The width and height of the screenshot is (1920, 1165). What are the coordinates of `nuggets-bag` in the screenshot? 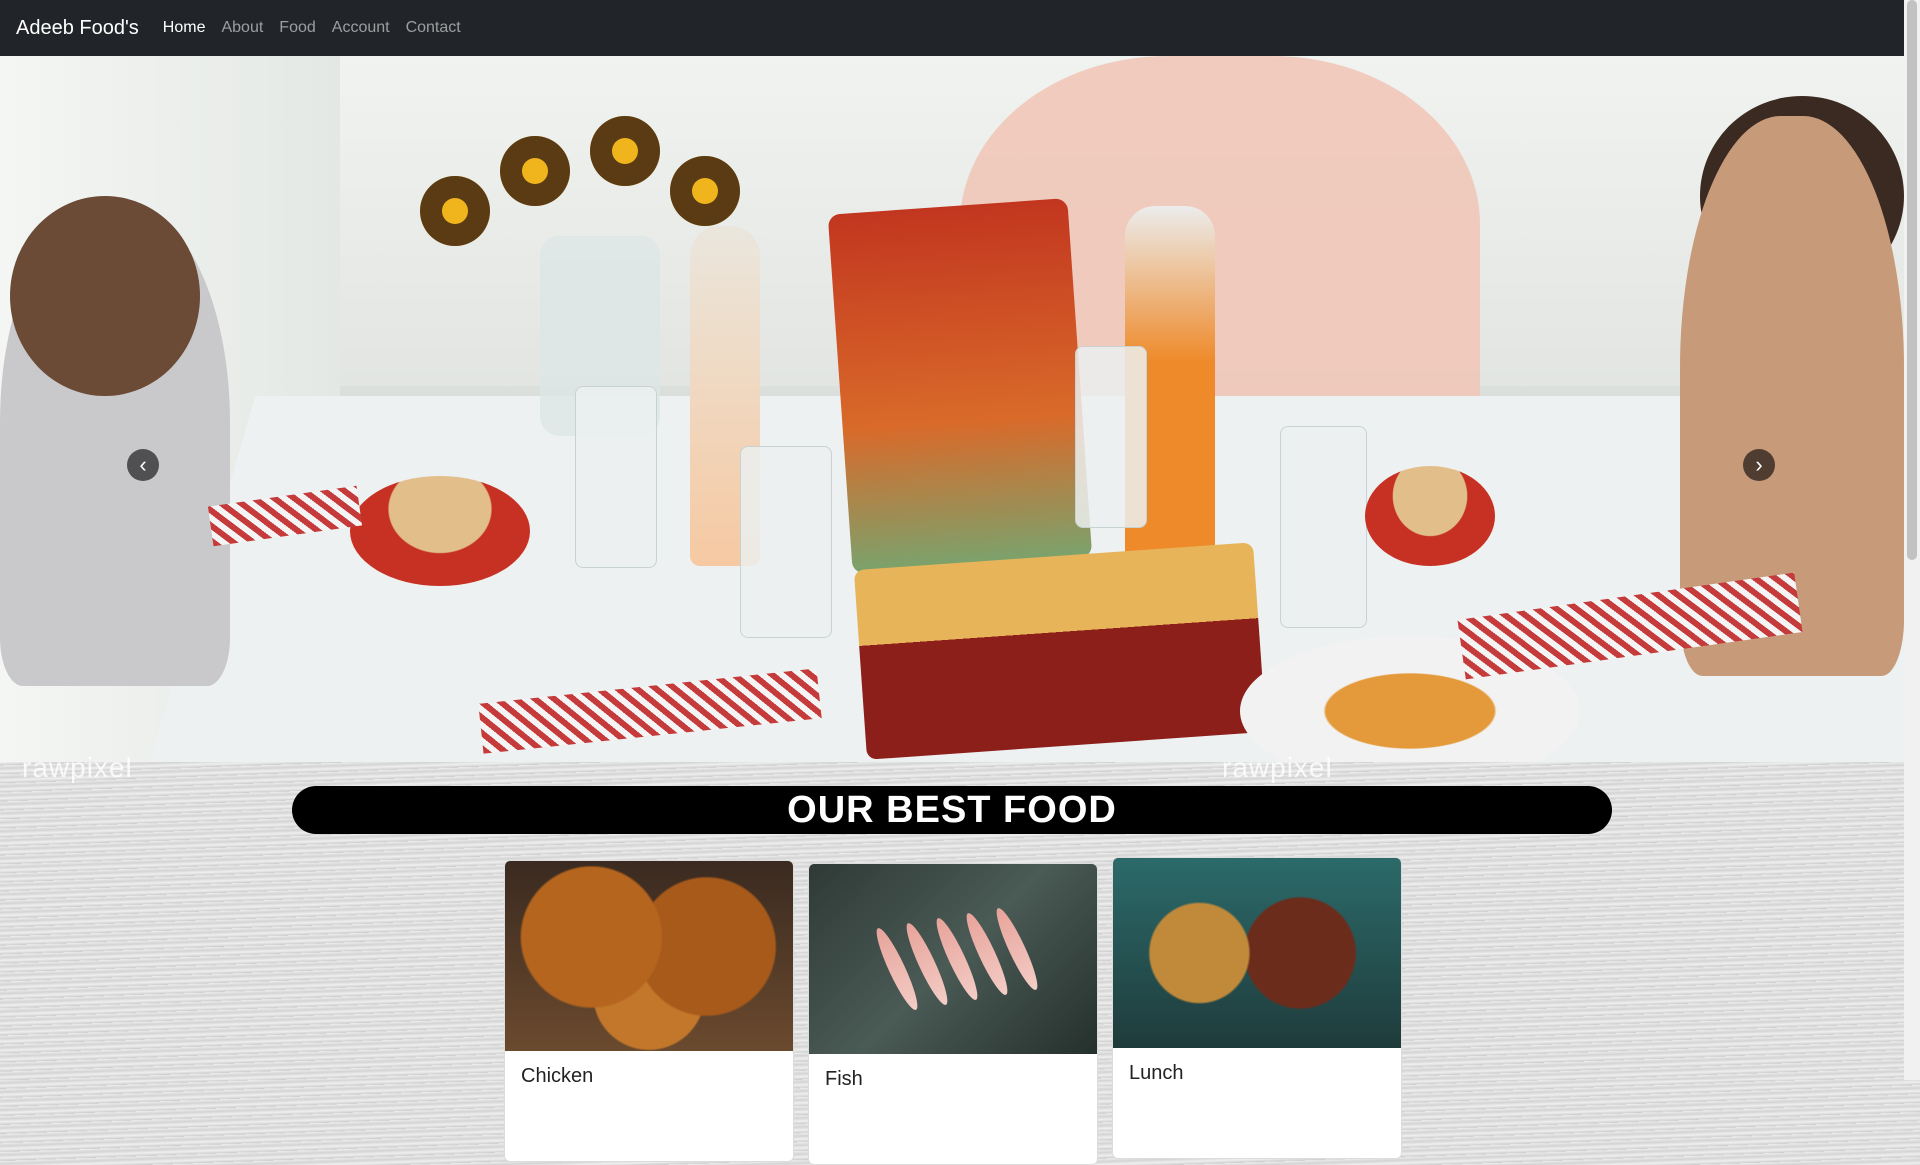 It's located at (960, 386).